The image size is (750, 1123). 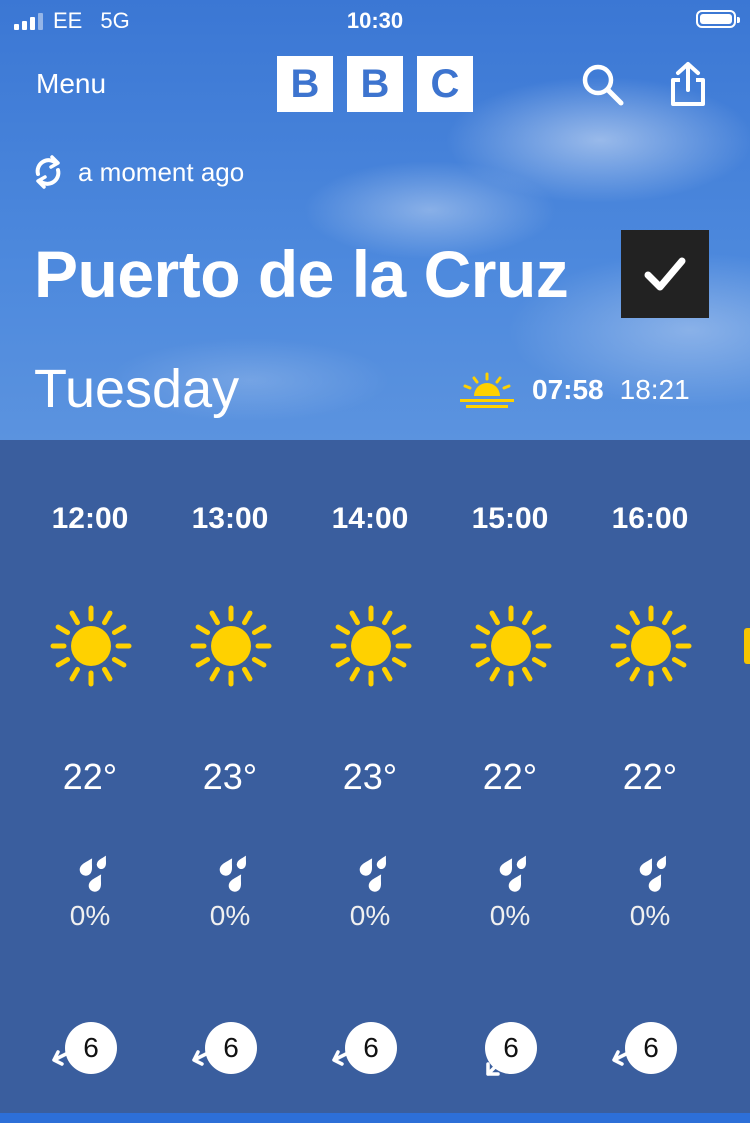 I want to click on sun-times: 07:58 18:21, so click(x=574, y=390).